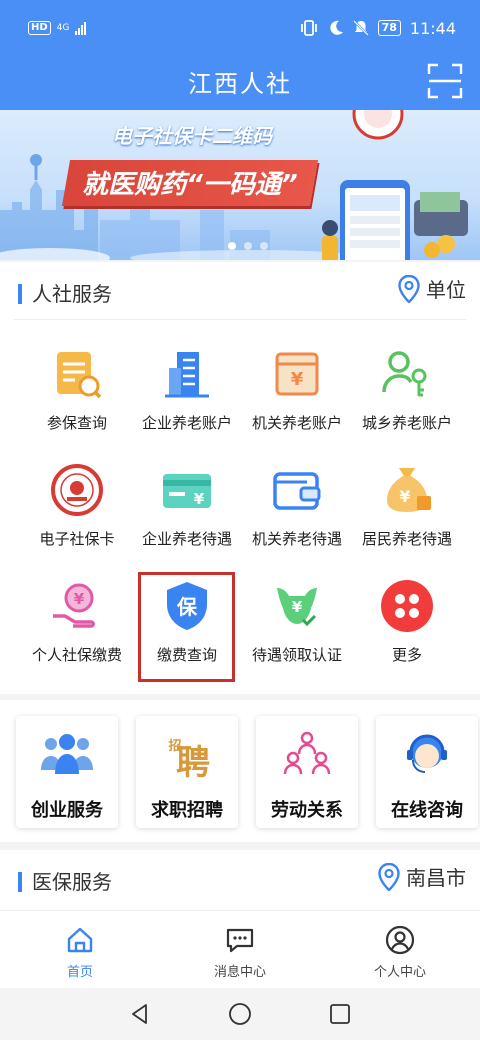 Image resolution: width=480 pixels, height=1040 pixels. I want to click on service-enterprise-pension-benefits: ¥ 企业养老待遇, so click(187, 514).